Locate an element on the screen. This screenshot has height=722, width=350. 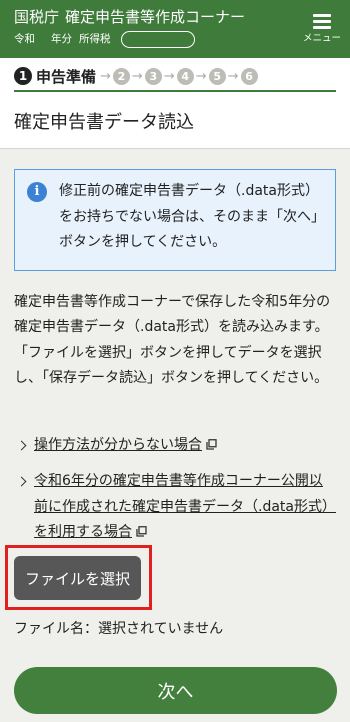
year-unit-label: 年分 is located at coordinates (61, 39).